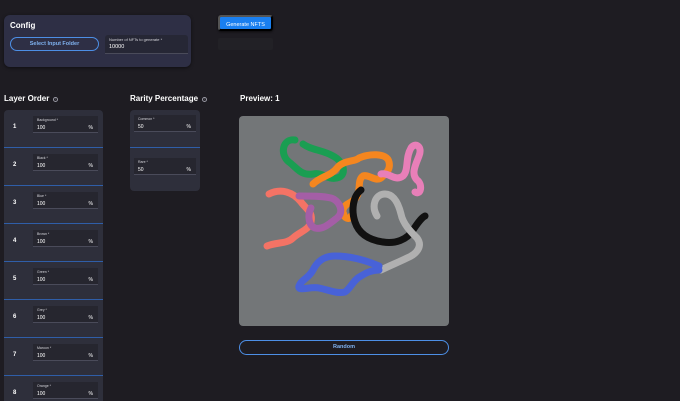 The height and width of the screenshot is (401, 680). What do you see at coordinates (15, 279) in the screenshot?
I see `layer-index: 5` at bounding box center [15, 279].